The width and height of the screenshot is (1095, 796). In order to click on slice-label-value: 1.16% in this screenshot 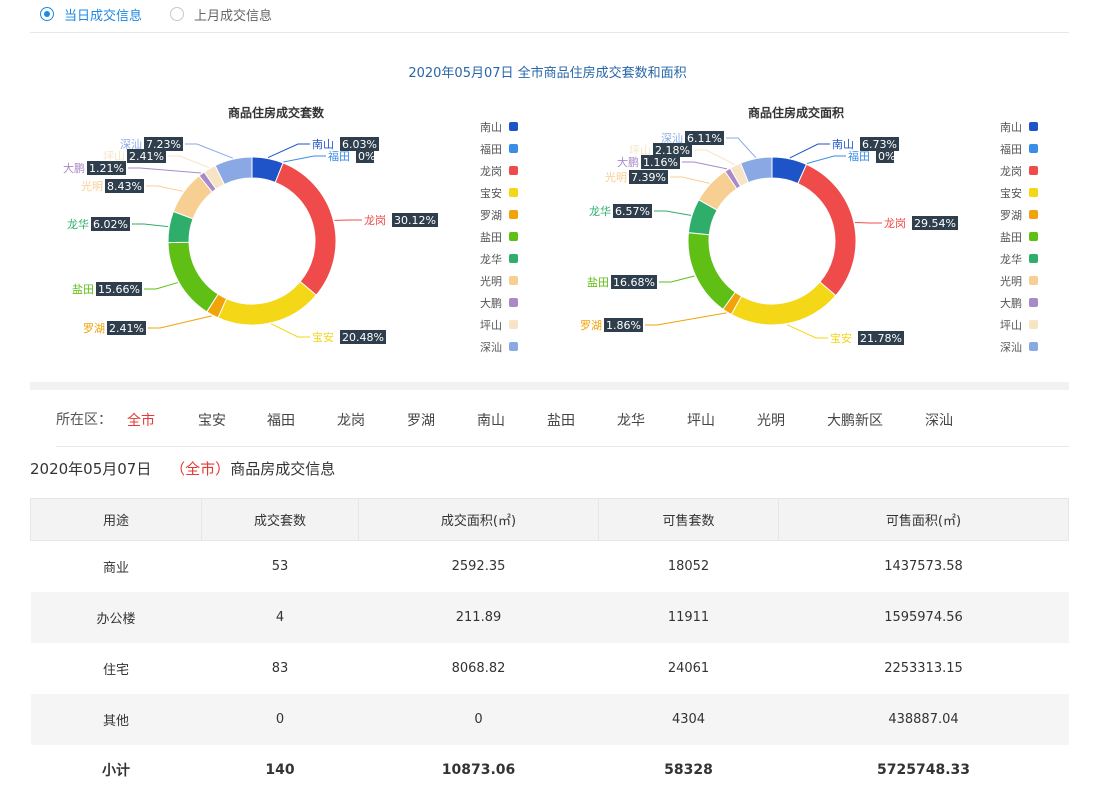, I will do `click(660, 162)`.